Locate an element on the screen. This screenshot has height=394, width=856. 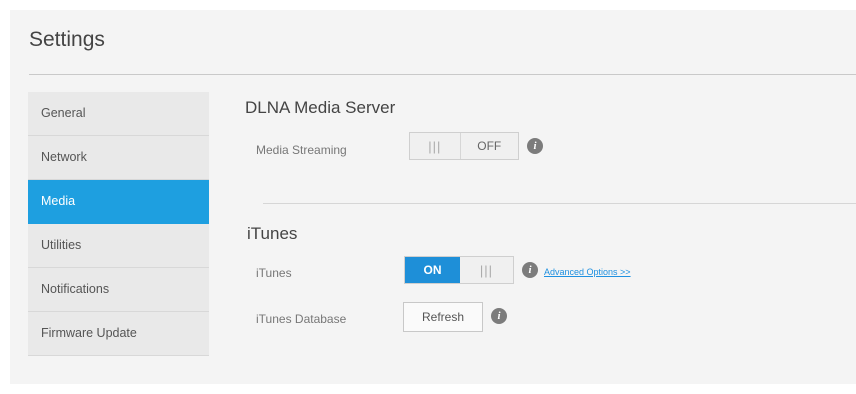
page-title: Settings is located at coordinates (67, 39).